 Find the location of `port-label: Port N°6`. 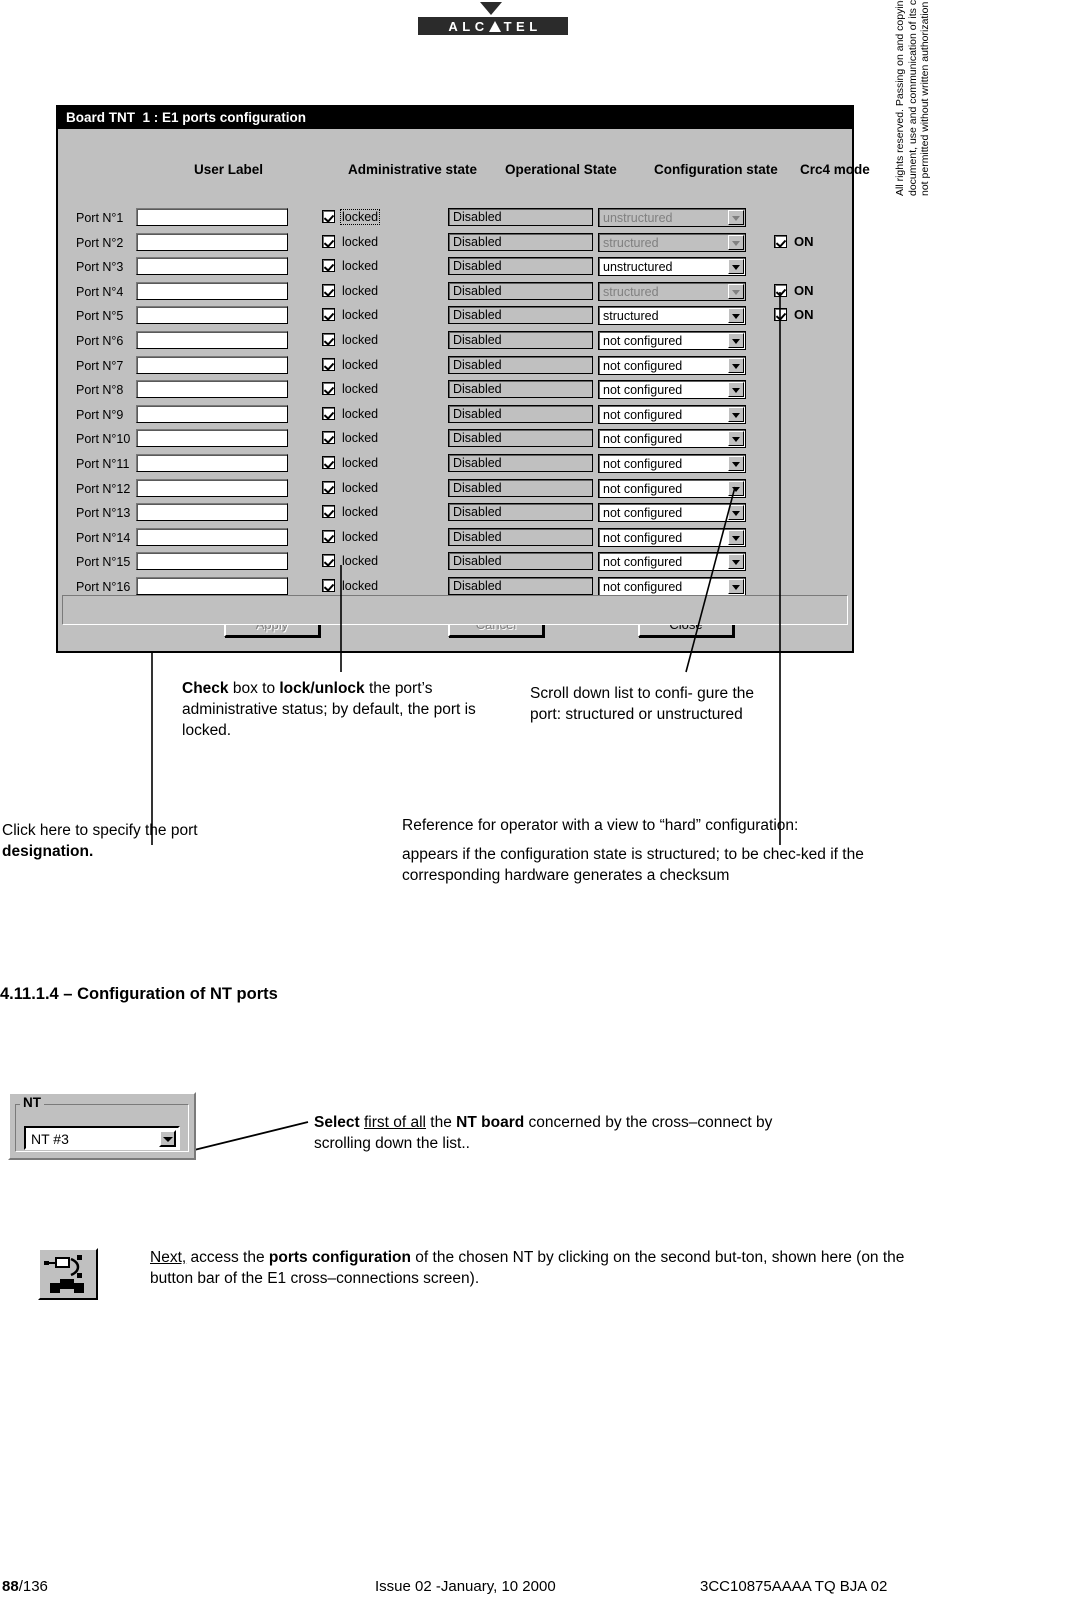

port-label: Port N°6 is located at coordinates (100, 341).